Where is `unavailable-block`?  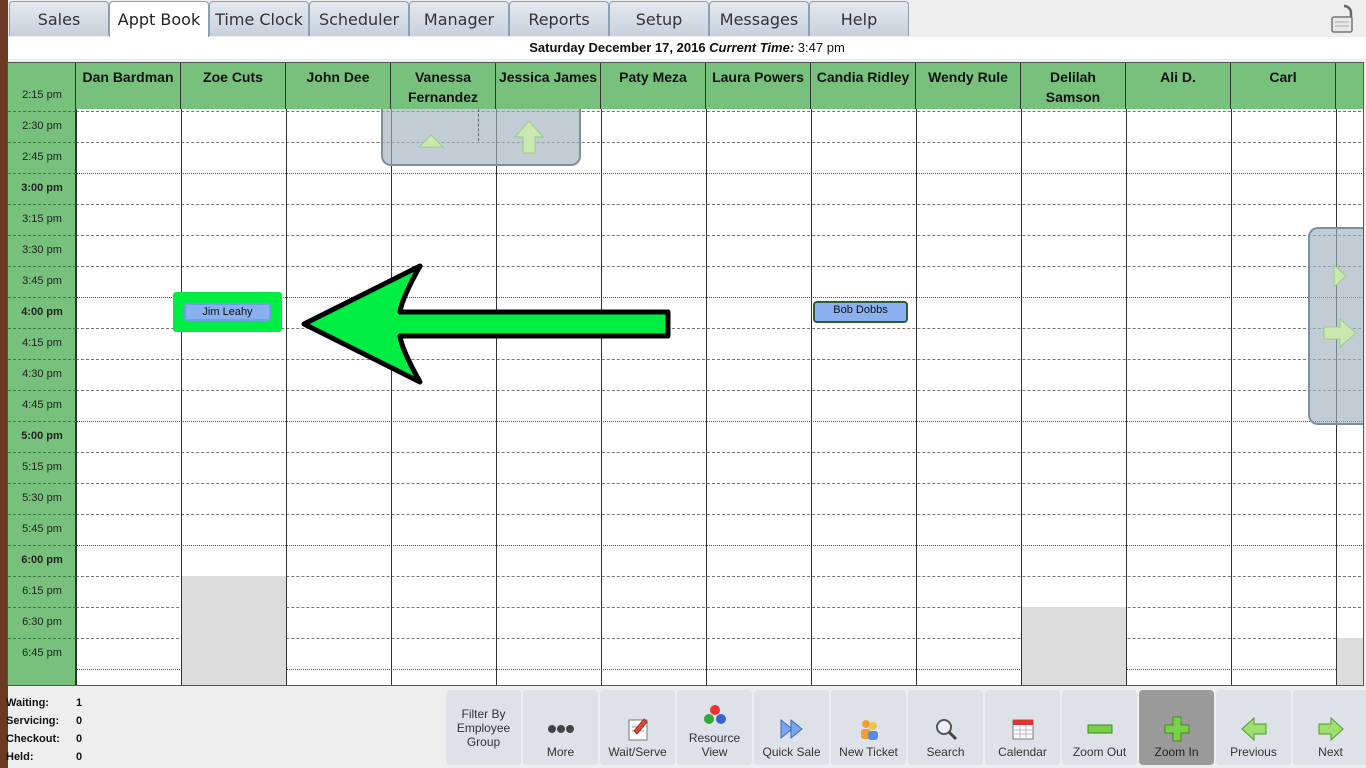
unavailable-block is located at coordinates (1073, 646).